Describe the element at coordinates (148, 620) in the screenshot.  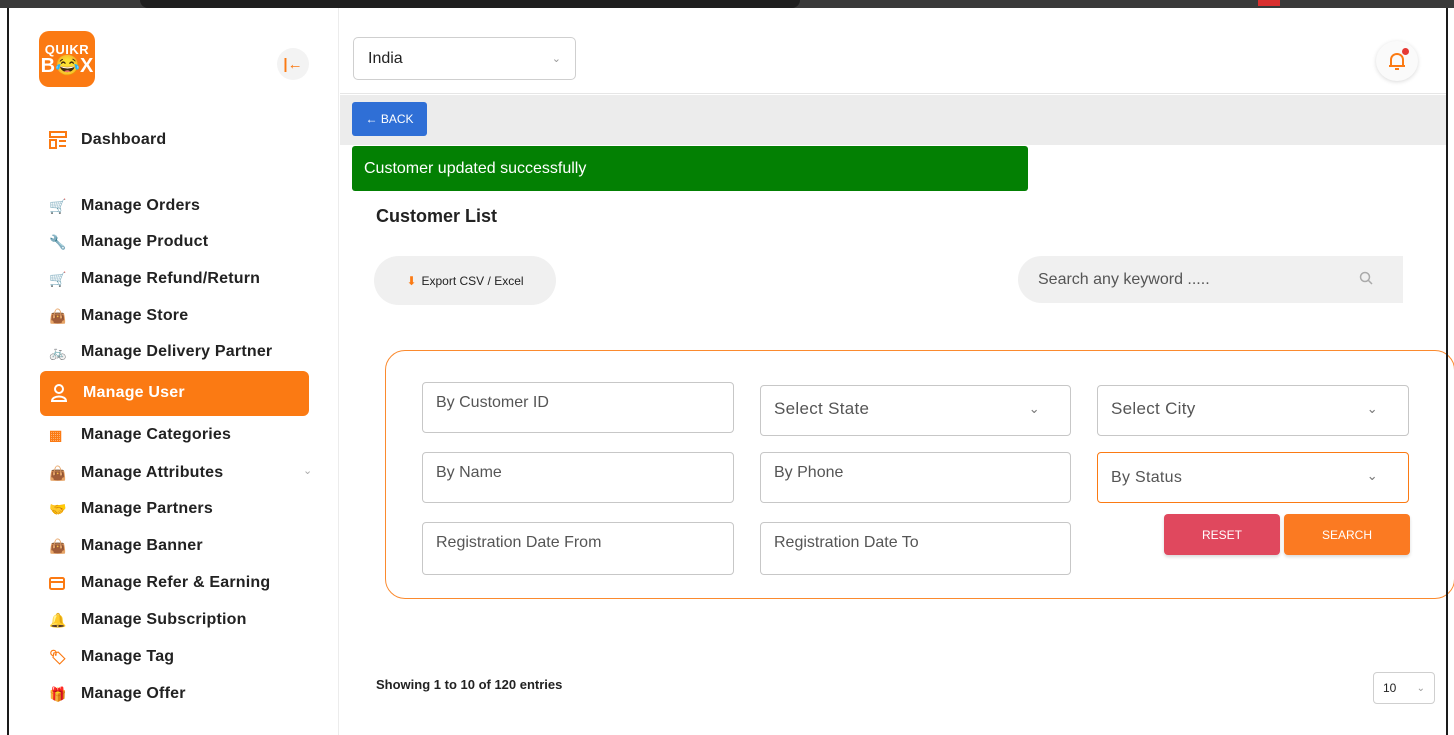
I see `sidebar-item-subscription: 🔔 Manage Subscription` at that location.